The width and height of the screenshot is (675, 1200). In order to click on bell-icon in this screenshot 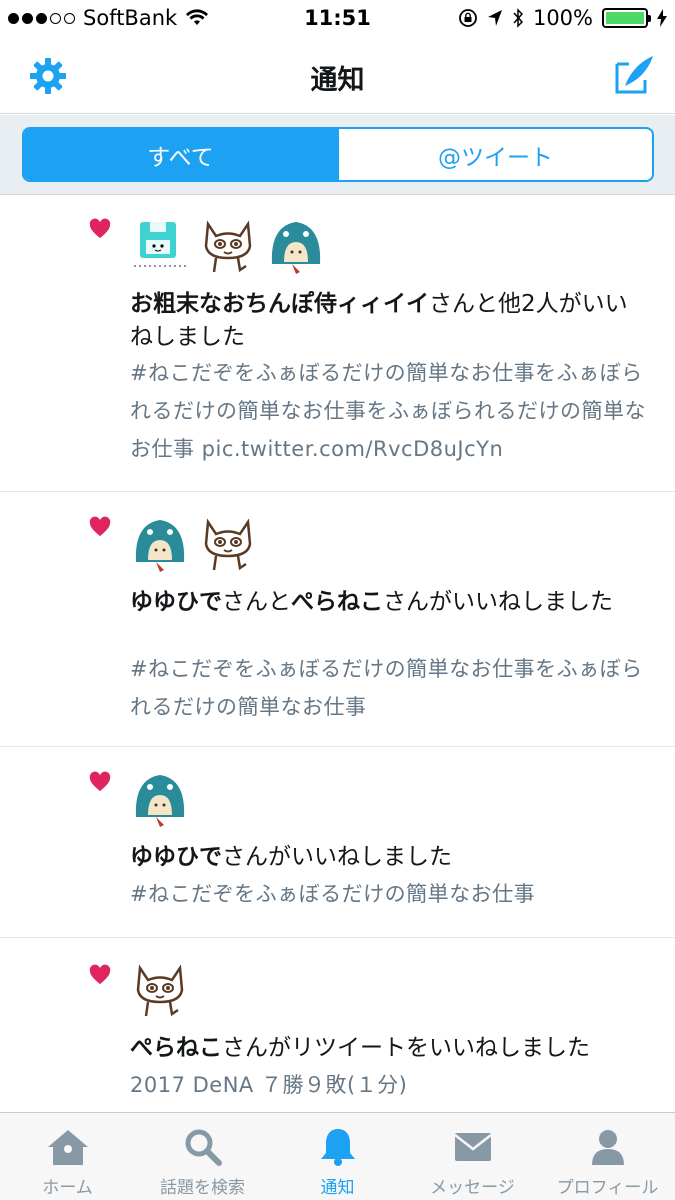, I will do `click(337, 1147)`.